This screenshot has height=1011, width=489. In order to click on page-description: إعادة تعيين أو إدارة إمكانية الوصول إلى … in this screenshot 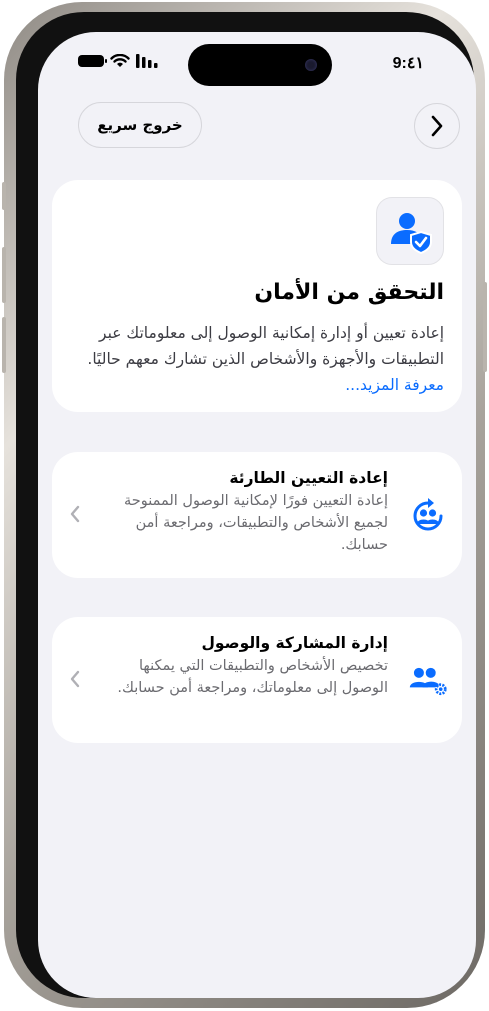, I will do `click(256, 359)`.